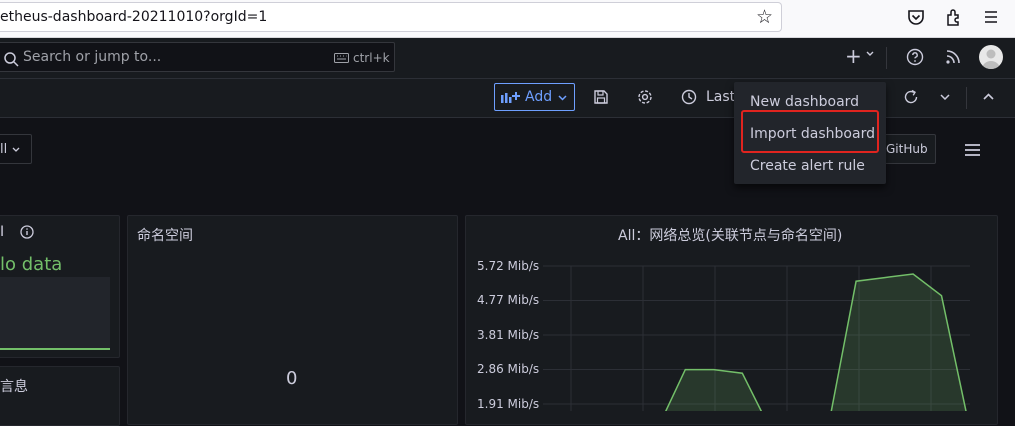 Image resolution: width=1015 pixels, height=426 pixels. I want to click on network-chart, so click(756, 338).